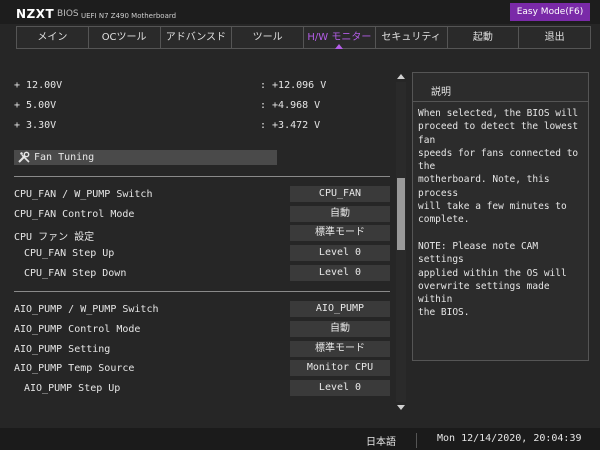 The image size is (600, 450). I want to click on tab-oc-tweaker: OCツール, so click(125, 37).